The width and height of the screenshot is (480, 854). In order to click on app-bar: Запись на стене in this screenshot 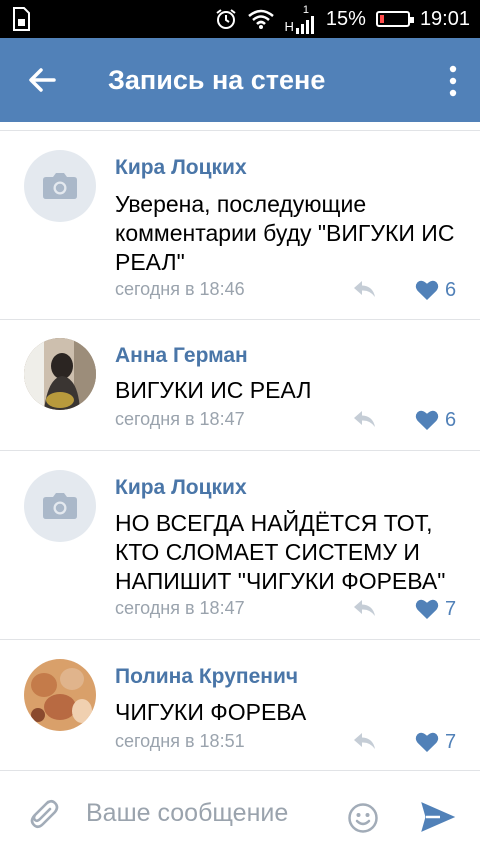, I will do `click(240, 80)`.